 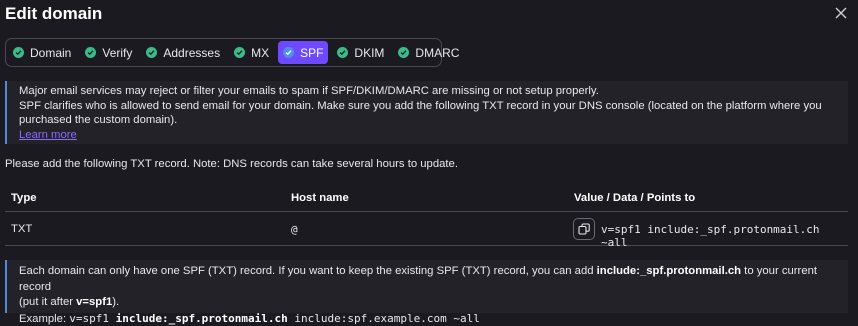 What do you see at coordinates (92, 318) in the screenshot?
I see `example-prefix: v=spf1` at bounding box center [92, 318].